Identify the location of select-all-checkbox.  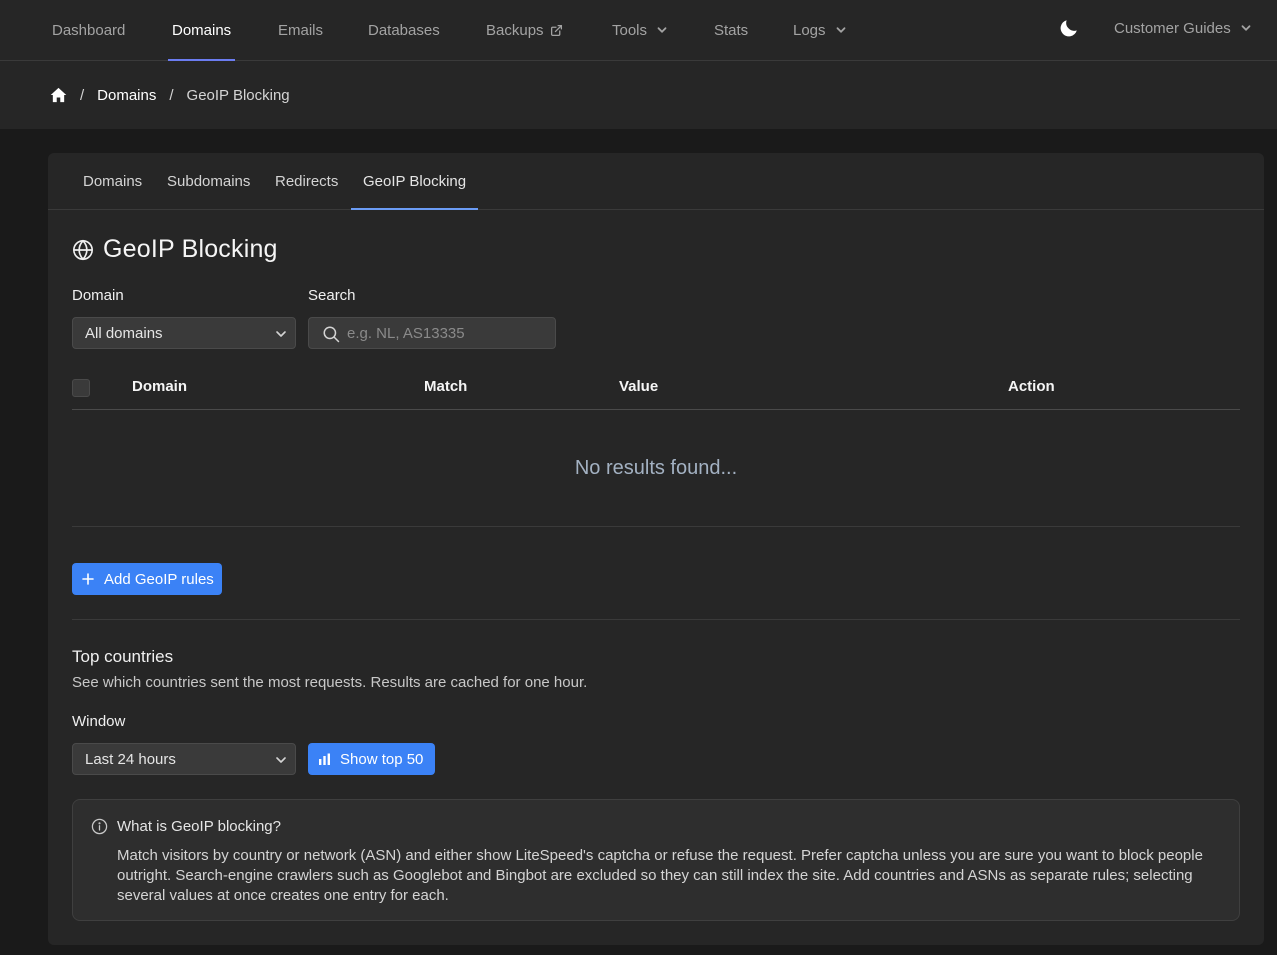
(81, 388).